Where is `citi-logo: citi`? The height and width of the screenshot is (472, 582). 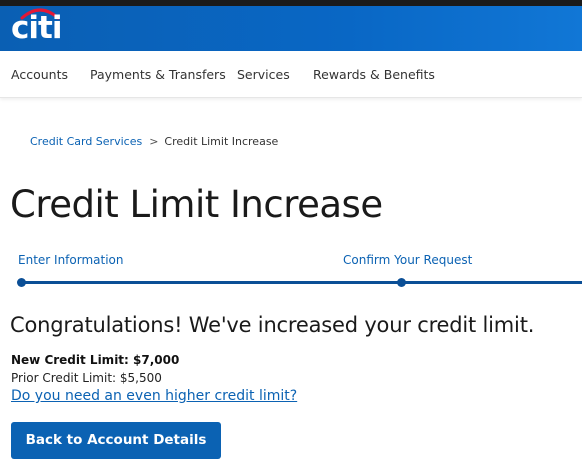
citi-logo: citi is located at coordinates (36, 28).